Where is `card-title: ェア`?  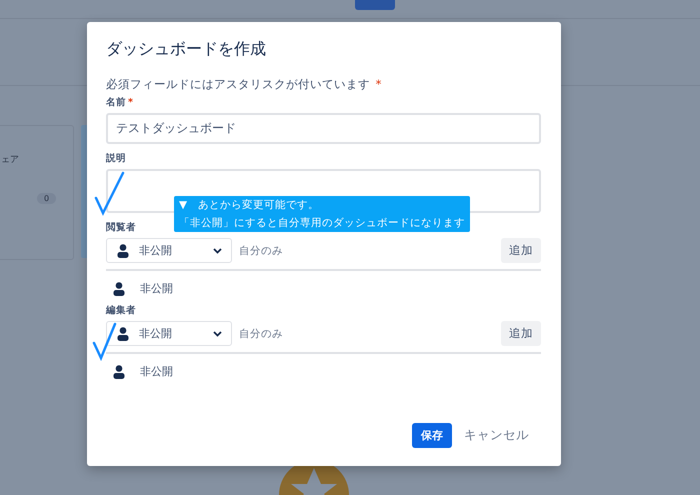
card-title: ェア is located at coordinates (10, 160).